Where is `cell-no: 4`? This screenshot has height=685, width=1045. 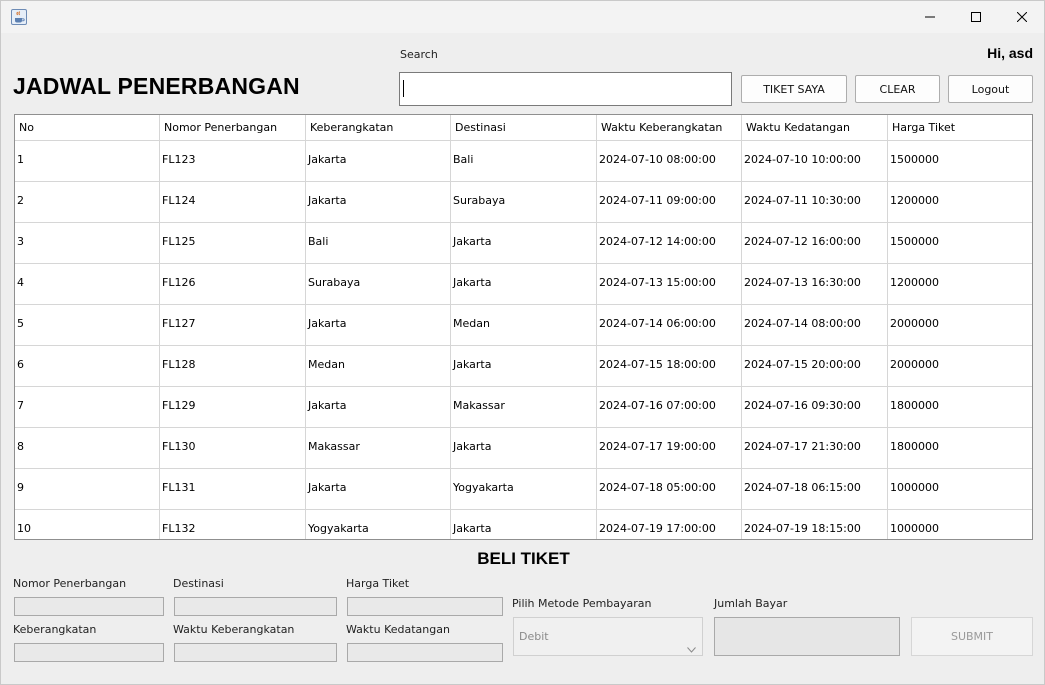 cell-no: 4 is located at coordinates (87, 284).